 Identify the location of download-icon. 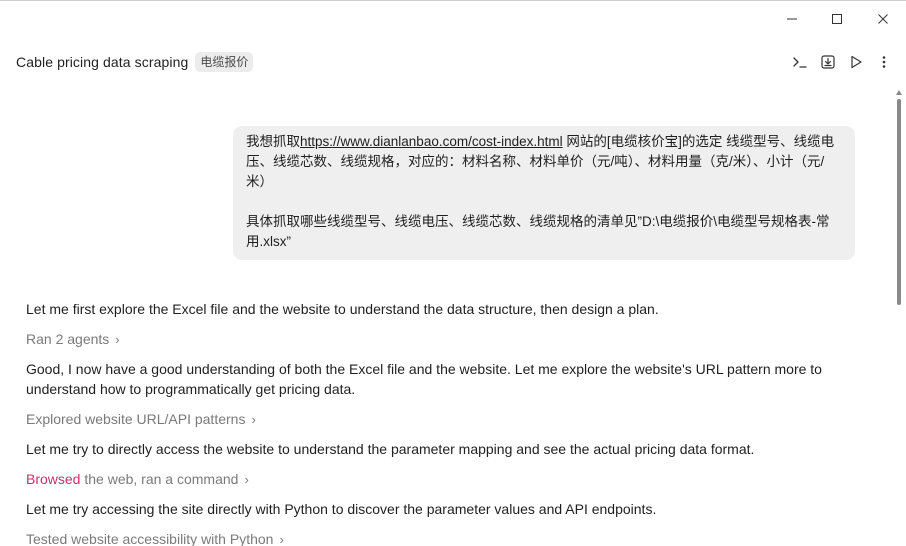
(828, 62).